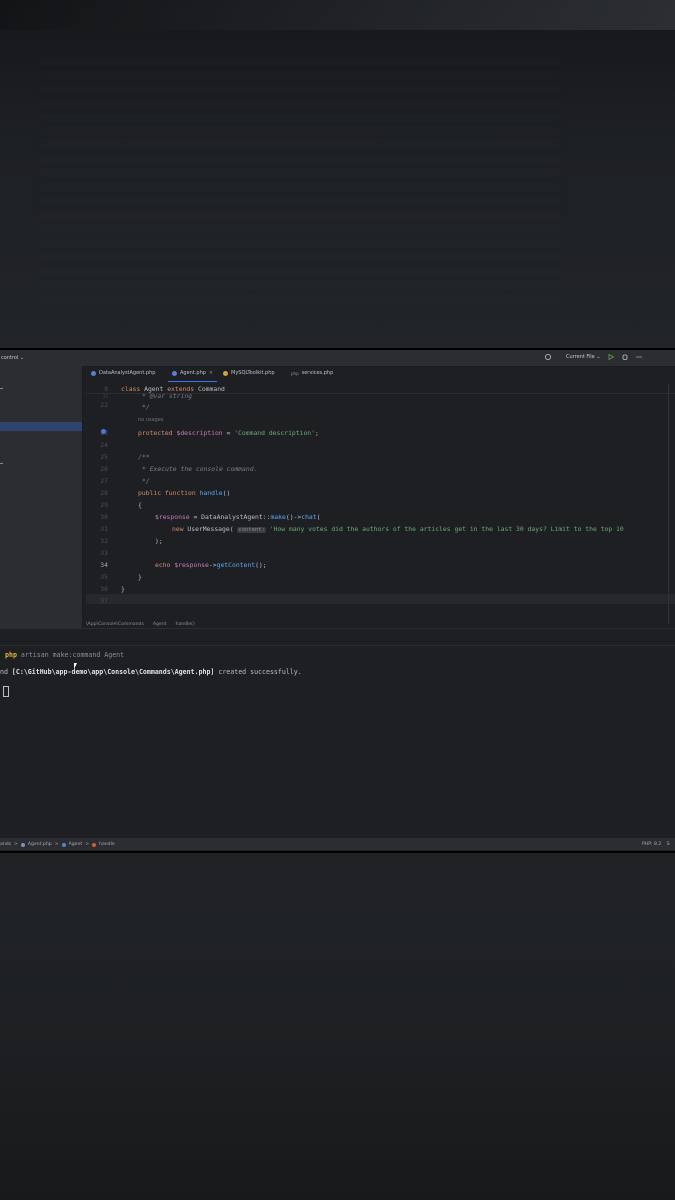  I want to click on project-sidebar, so click(41, 497).